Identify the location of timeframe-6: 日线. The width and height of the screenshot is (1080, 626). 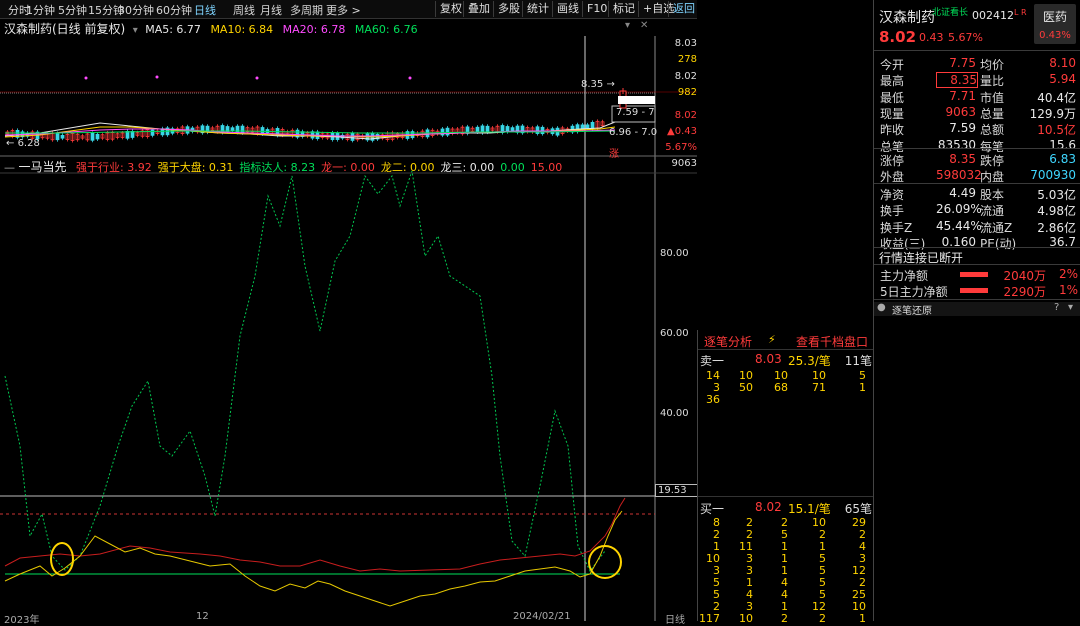
(205, 10).